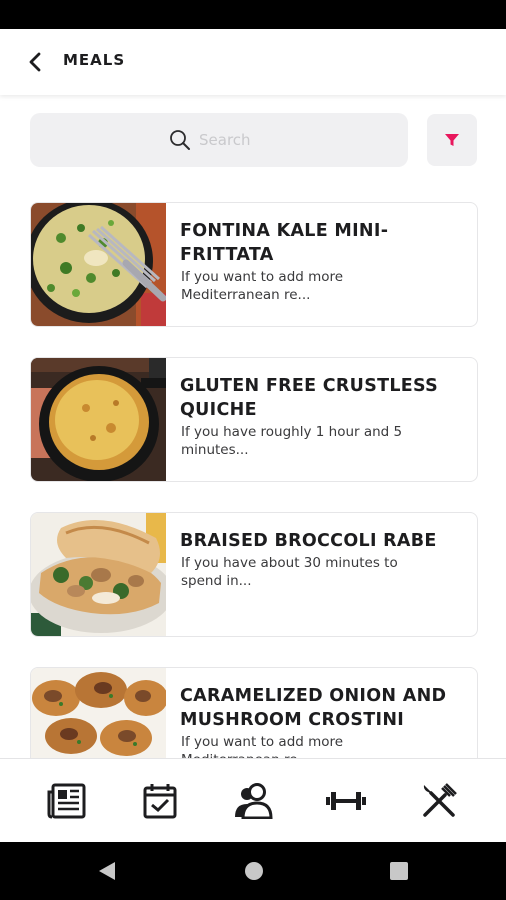  What do you see at coordinates (253, 14) in the screenshot?
I see `status-bar` at bounding box center [253, 14].